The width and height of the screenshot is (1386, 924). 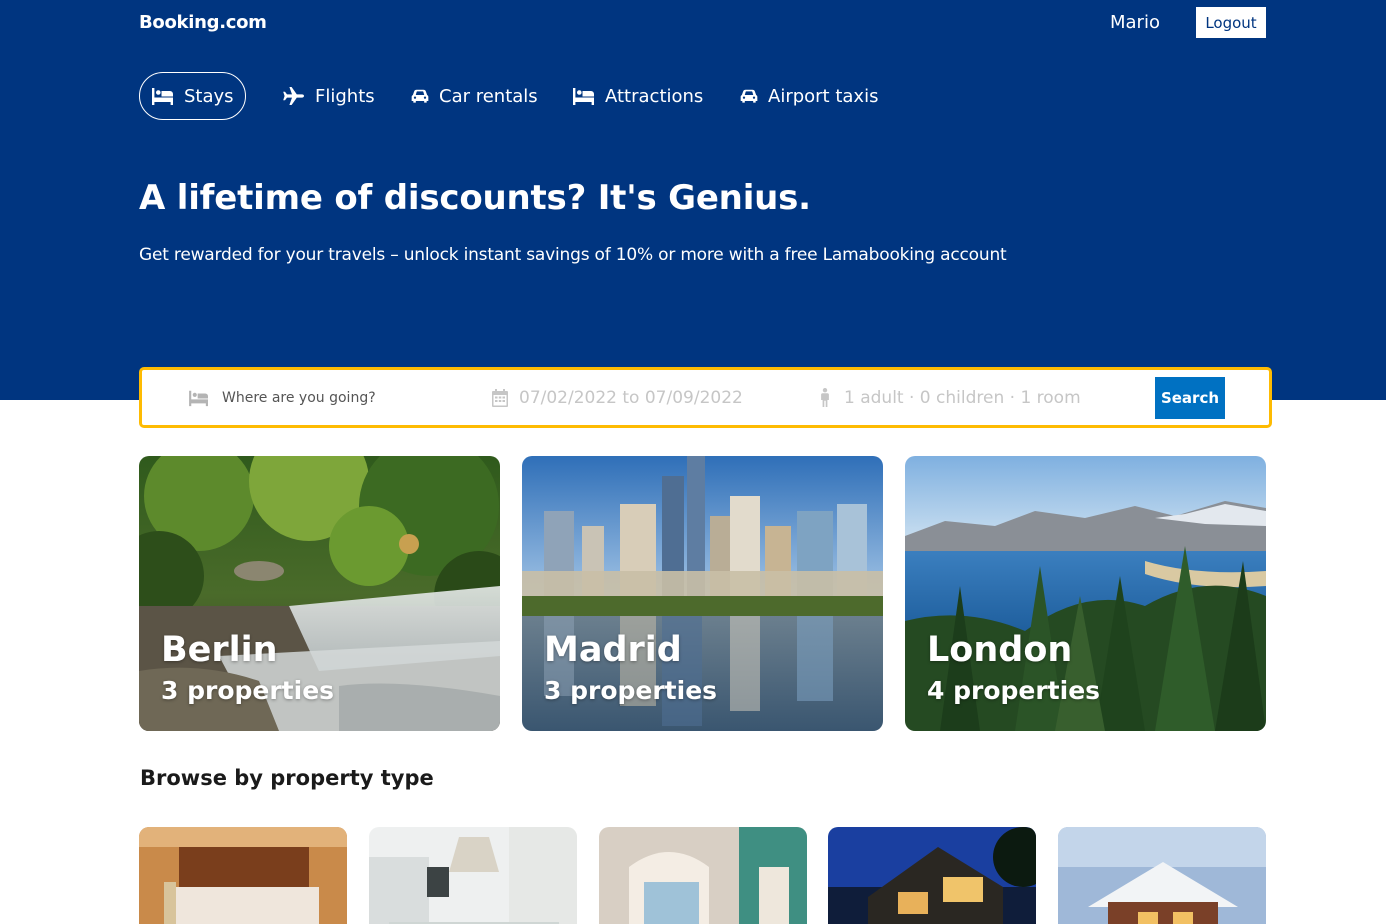 What do you see at coordinates (319, 593) in the screenshot?
I see `featured-card-berlin: Berlin 3 properties` at bounding box center [319, 593].